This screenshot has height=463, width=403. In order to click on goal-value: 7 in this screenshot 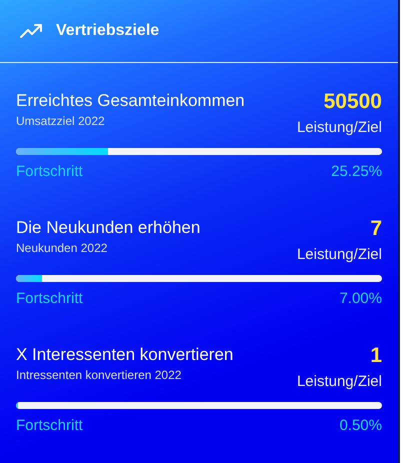, I will do `click(376, 229)`.